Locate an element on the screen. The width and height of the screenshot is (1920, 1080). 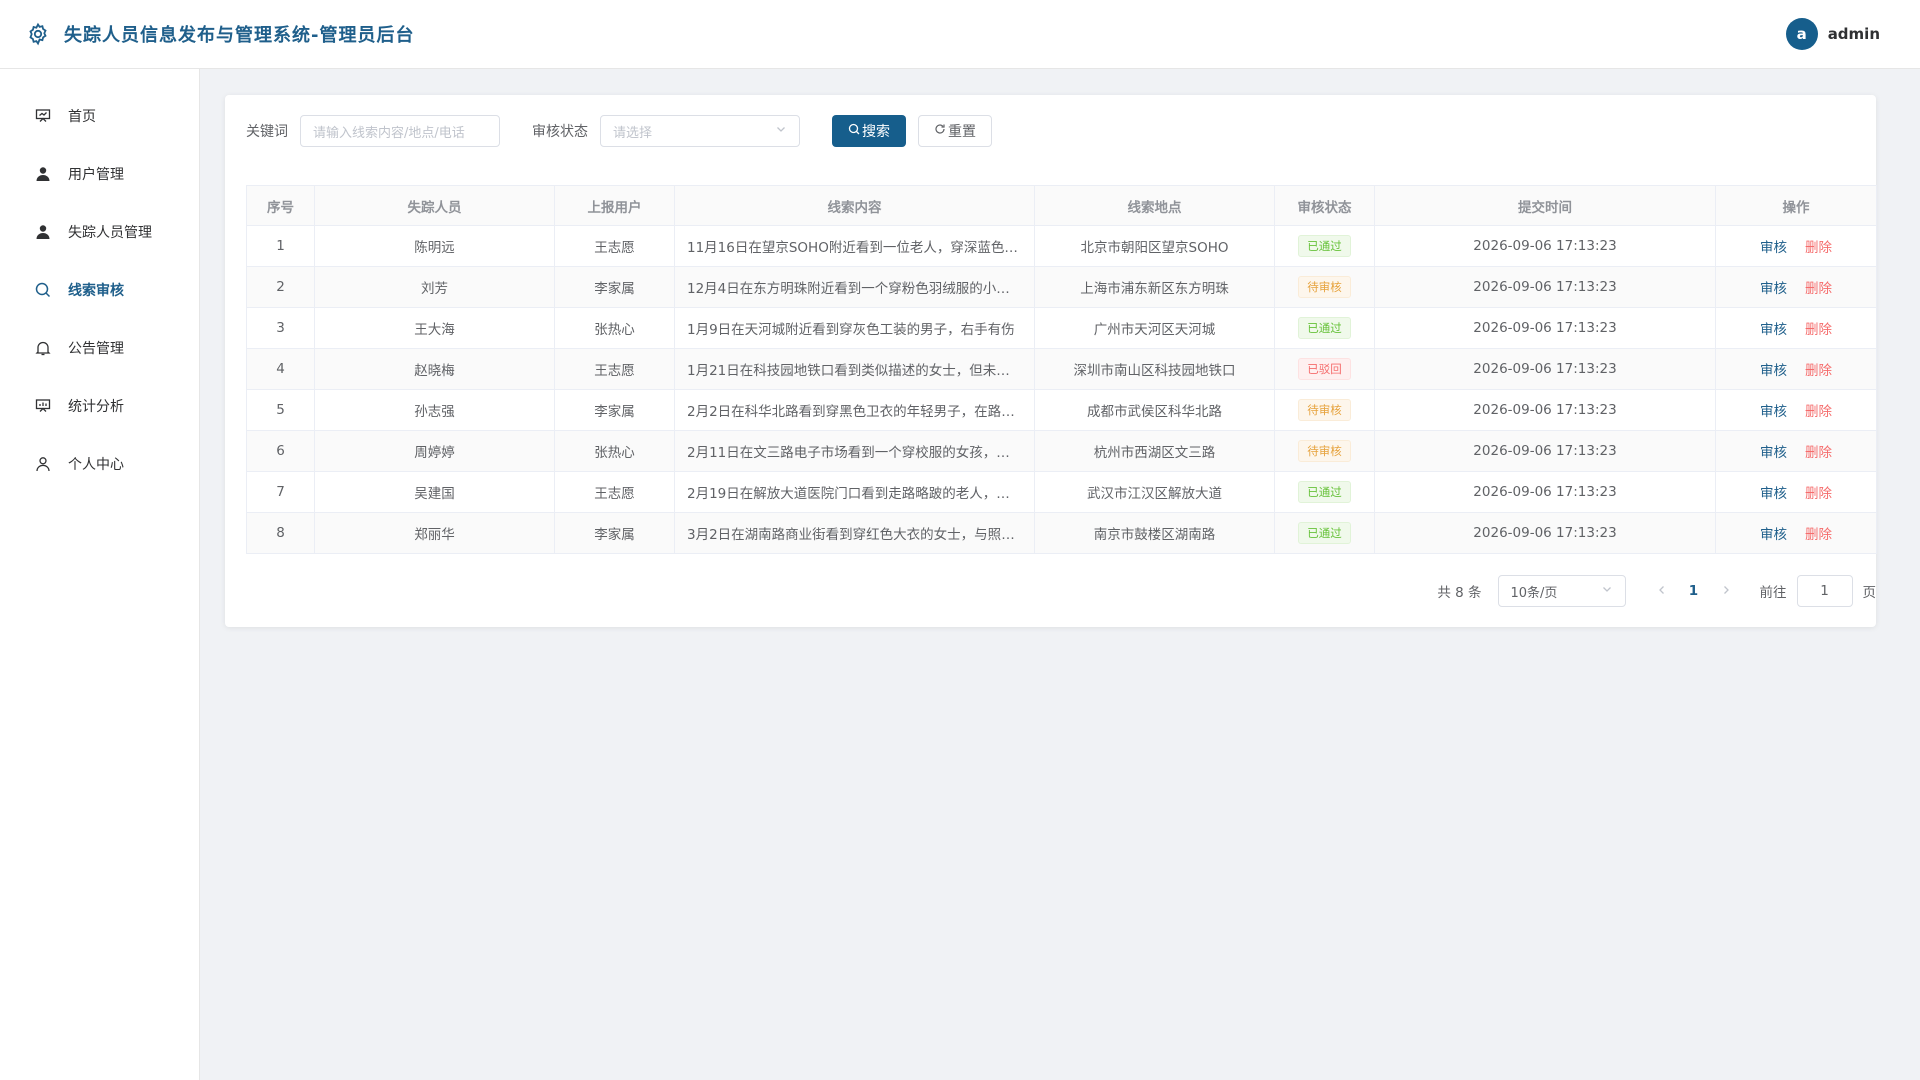
username: admin is located at coordinates (1854, 34).